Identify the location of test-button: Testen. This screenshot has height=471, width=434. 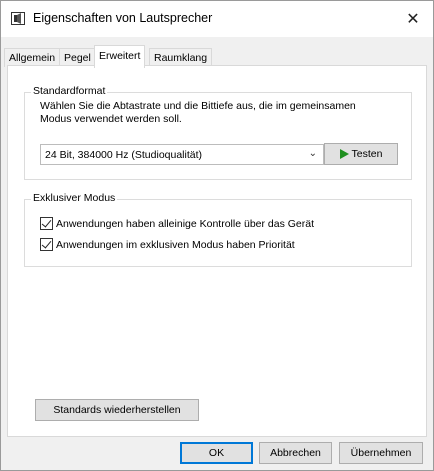
(361, 154).